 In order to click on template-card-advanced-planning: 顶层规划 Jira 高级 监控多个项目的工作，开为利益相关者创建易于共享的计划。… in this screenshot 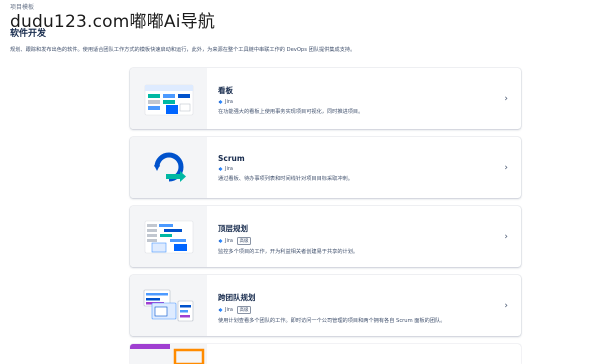, I will do `click(325, 236)`.